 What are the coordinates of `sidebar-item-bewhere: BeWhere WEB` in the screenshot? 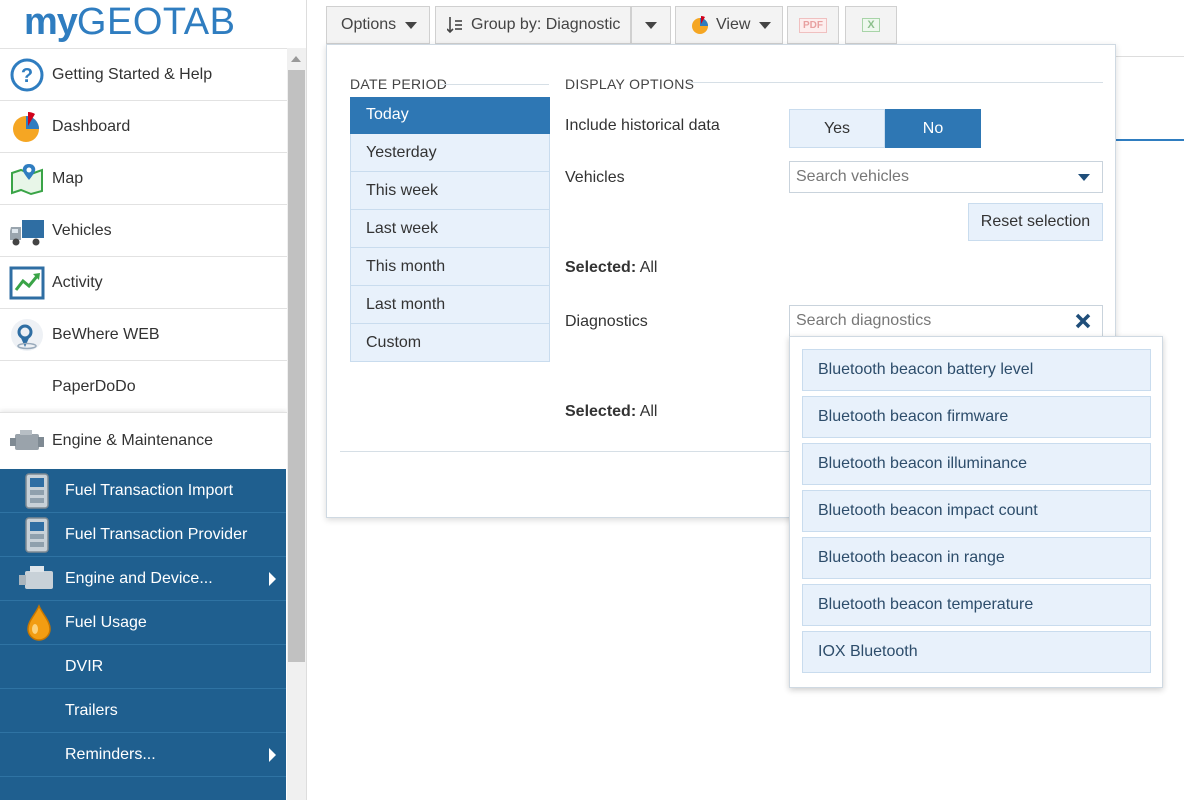 It's located at (143, 334).